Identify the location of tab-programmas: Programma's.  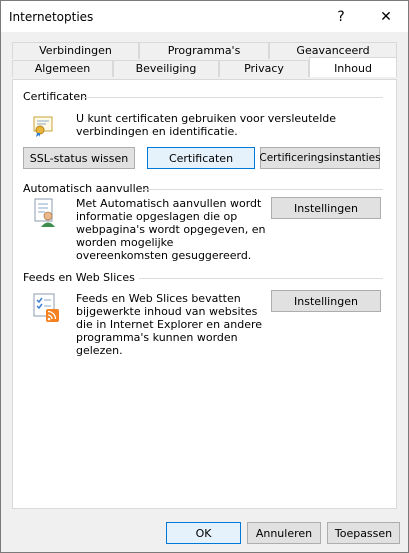
(204, 50).